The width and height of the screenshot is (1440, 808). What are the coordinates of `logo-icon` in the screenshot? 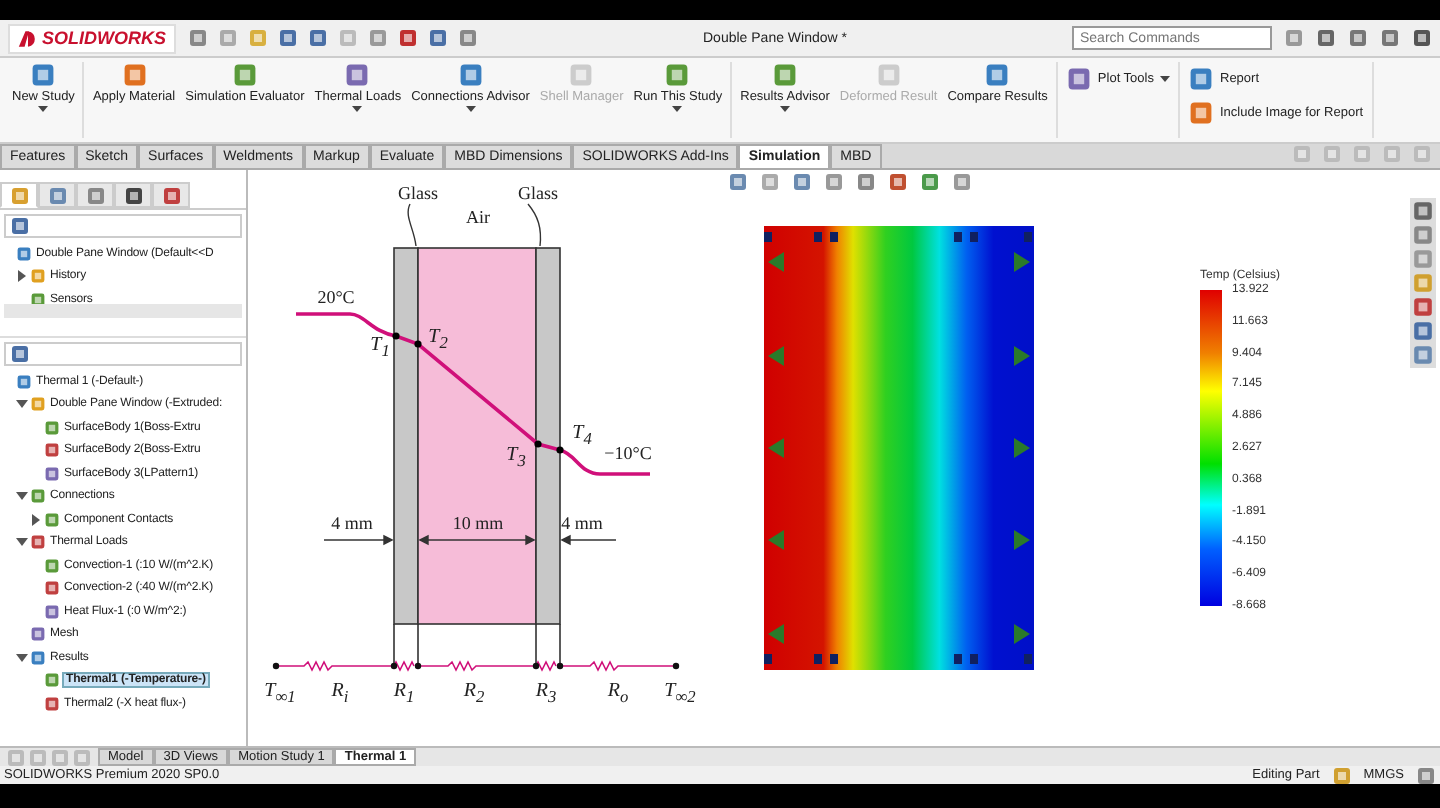 It's located at (28, 38).